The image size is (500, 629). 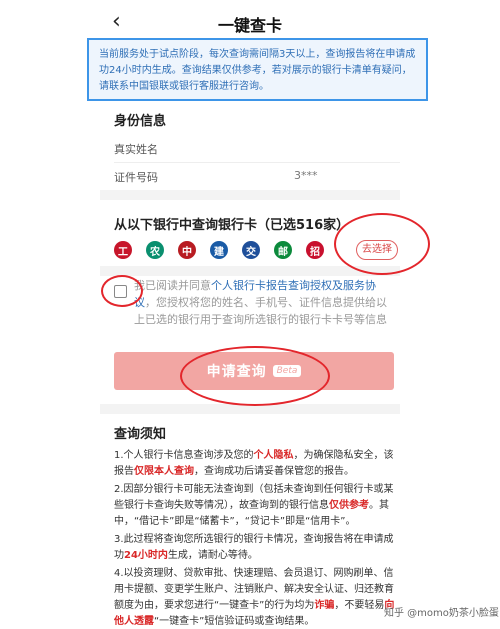 What do you see at coordinates (219, 250) in the screenshot?
I see `ccb-icon: 建` at bounding box center [219, 250].